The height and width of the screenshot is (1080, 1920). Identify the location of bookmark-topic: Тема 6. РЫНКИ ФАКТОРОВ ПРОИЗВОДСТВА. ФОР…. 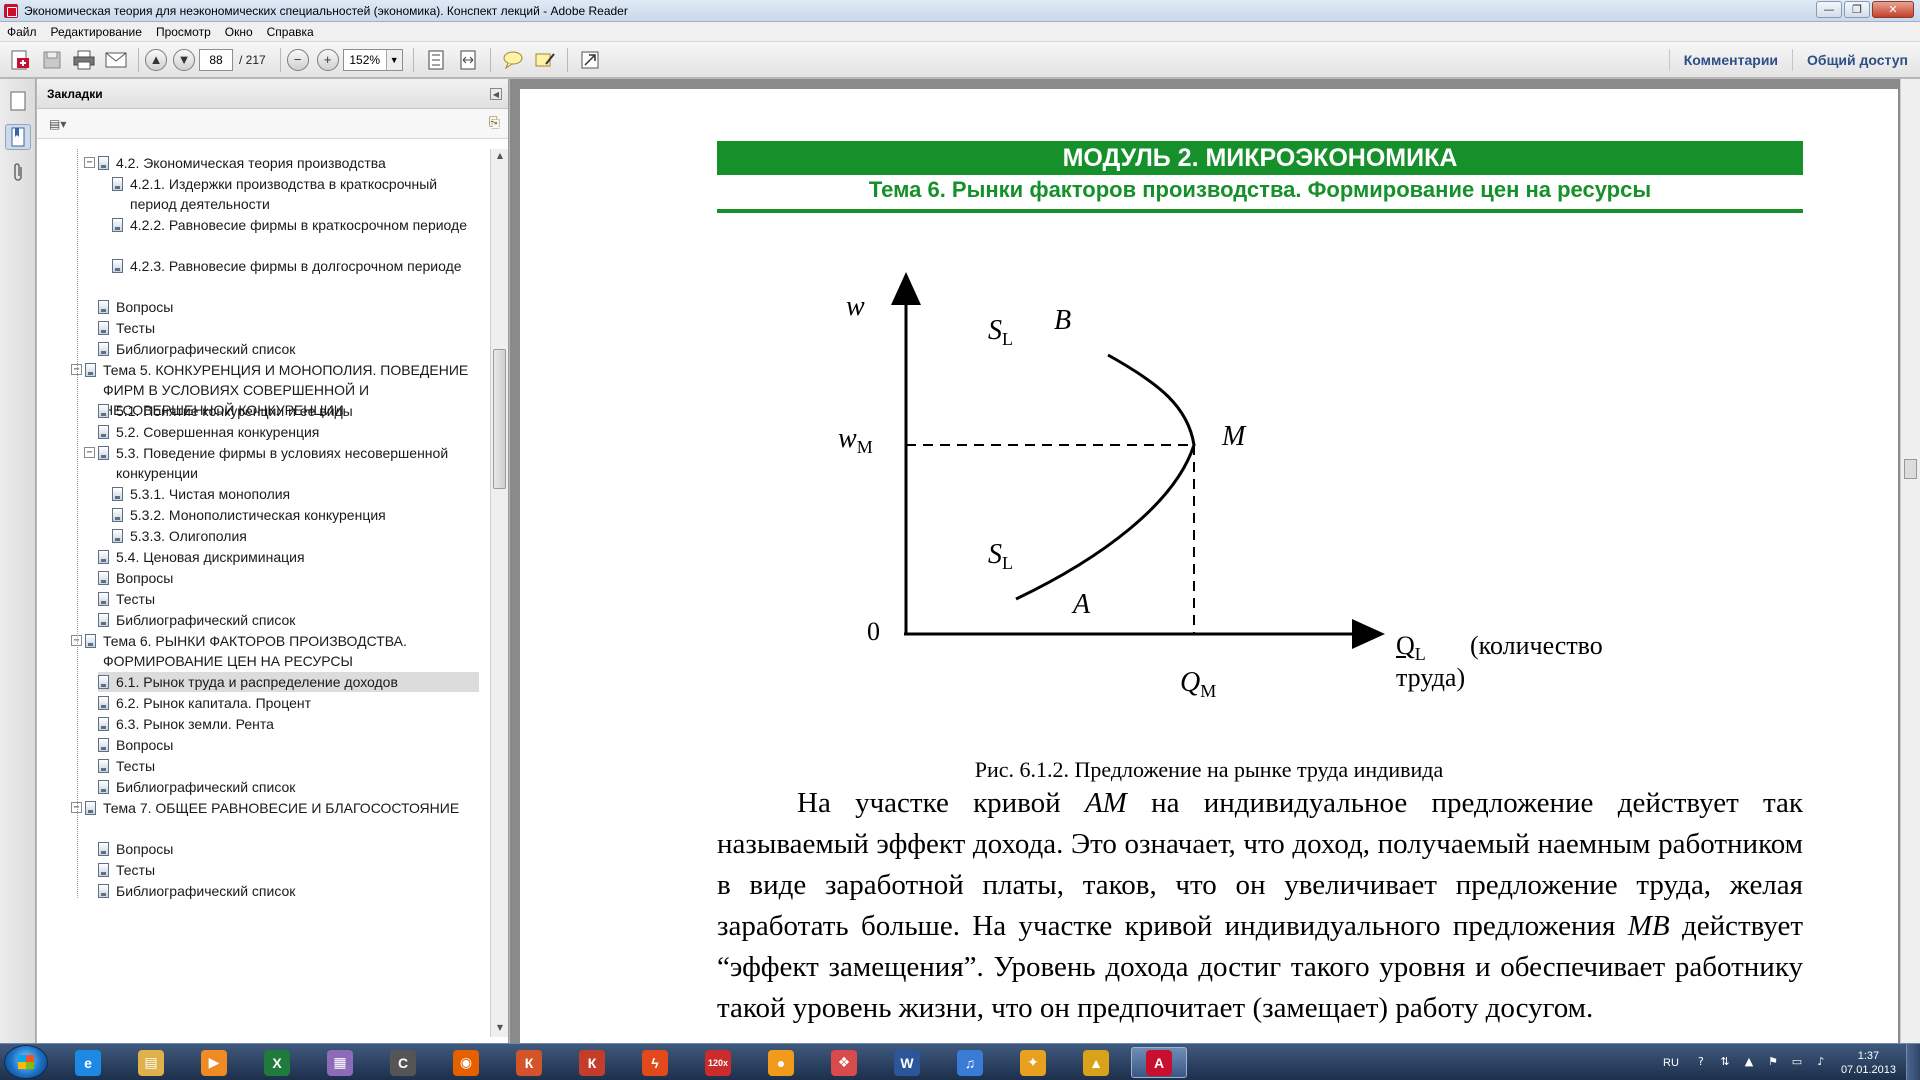
(282, 651).